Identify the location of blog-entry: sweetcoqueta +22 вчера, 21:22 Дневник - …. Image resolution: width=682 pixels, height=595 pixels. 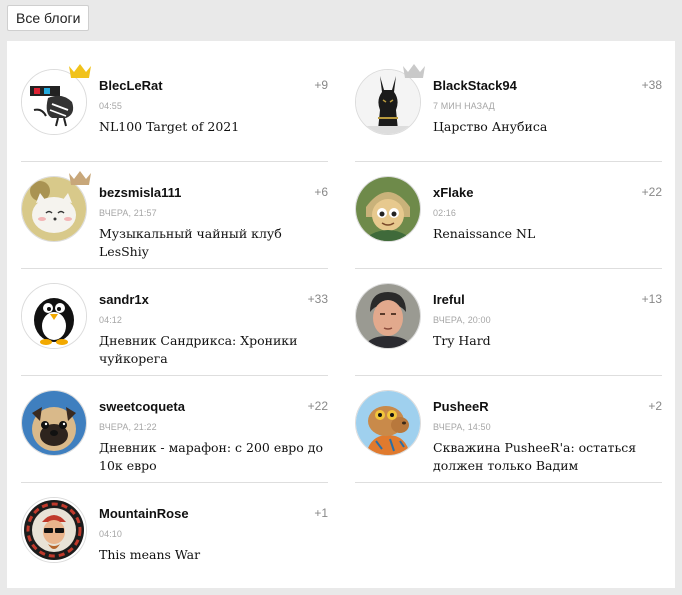
(174, 429).